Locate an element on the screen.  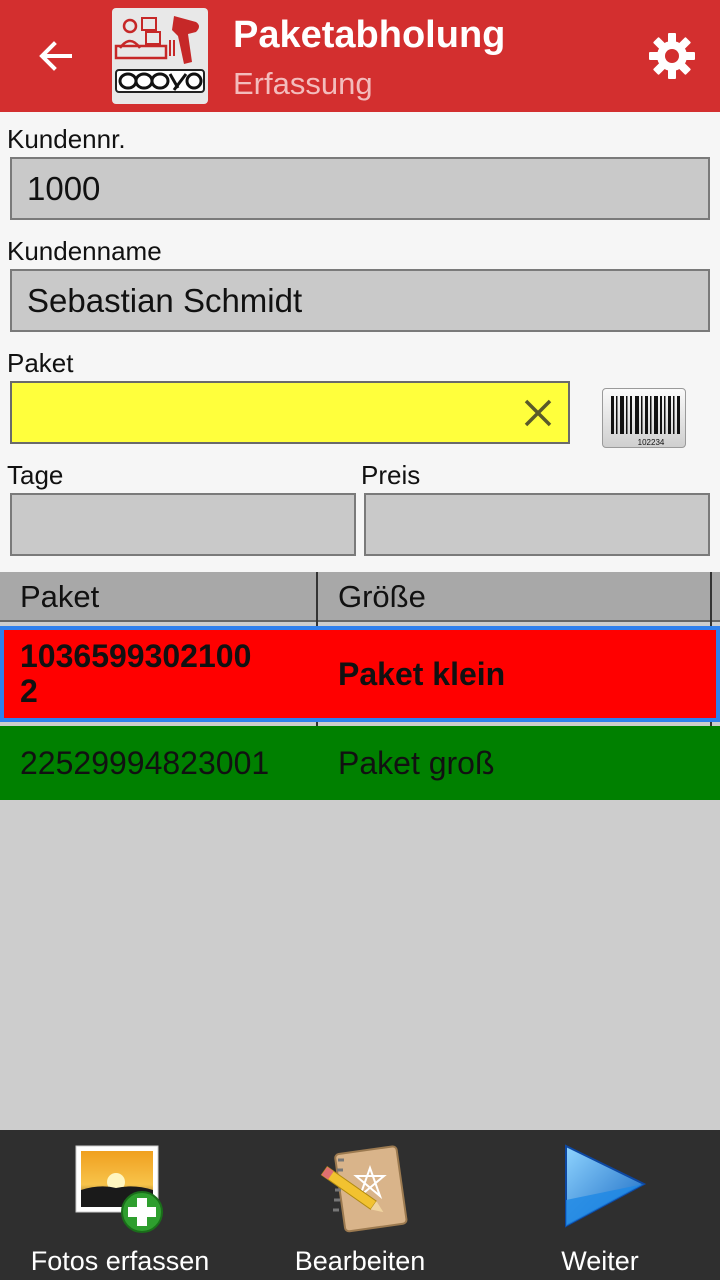
kundenname-label: Kundenname is located at coordinates (84, 251).